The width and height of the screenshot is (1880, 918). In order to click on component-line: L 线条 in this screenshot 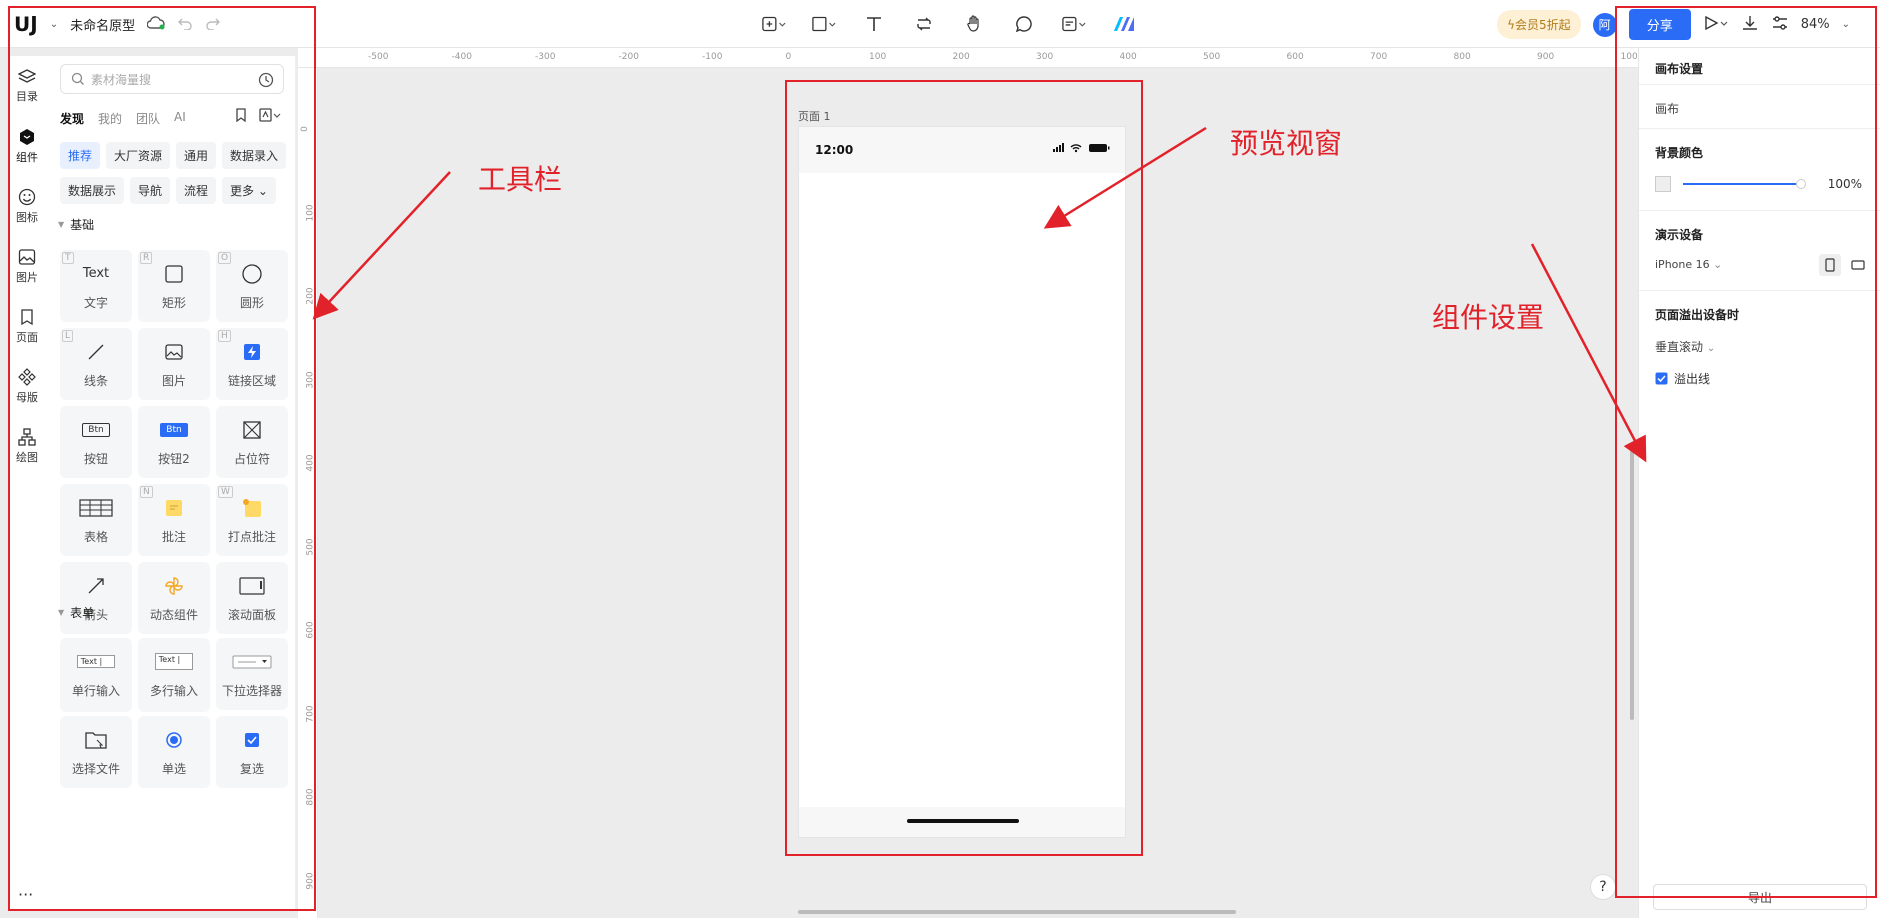, I will do `click(96, 364)`.